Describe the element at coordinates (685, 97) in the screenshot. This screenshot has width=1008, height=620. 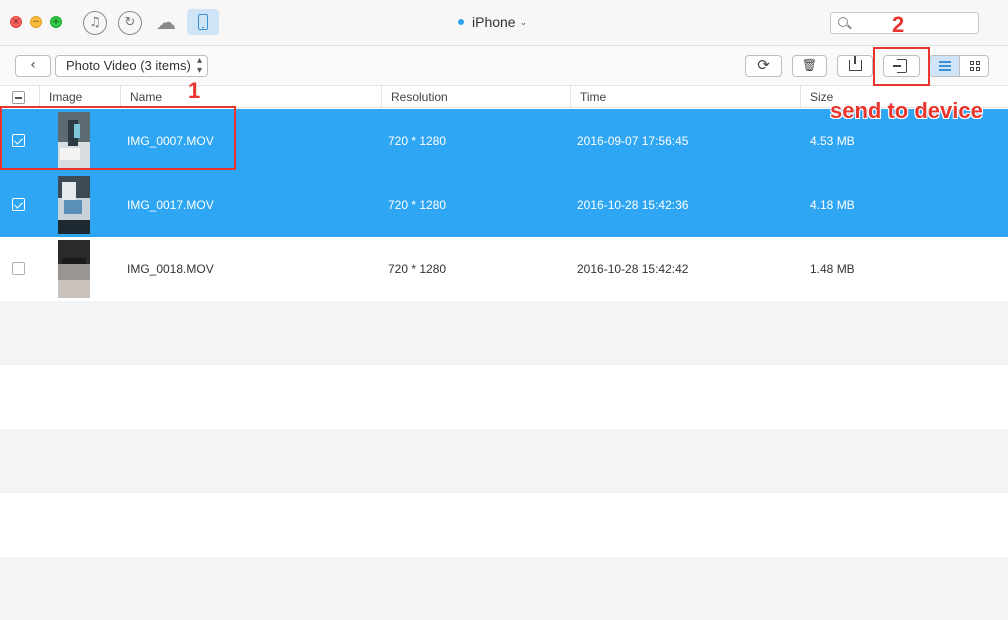
I see `column-time: Time` at that location.